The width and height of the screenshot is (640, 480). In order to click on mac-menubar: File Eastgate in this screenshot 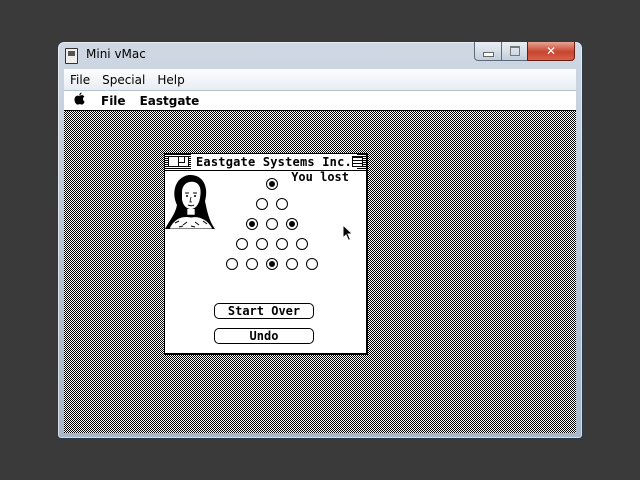, I will do `click(320, 101)`.